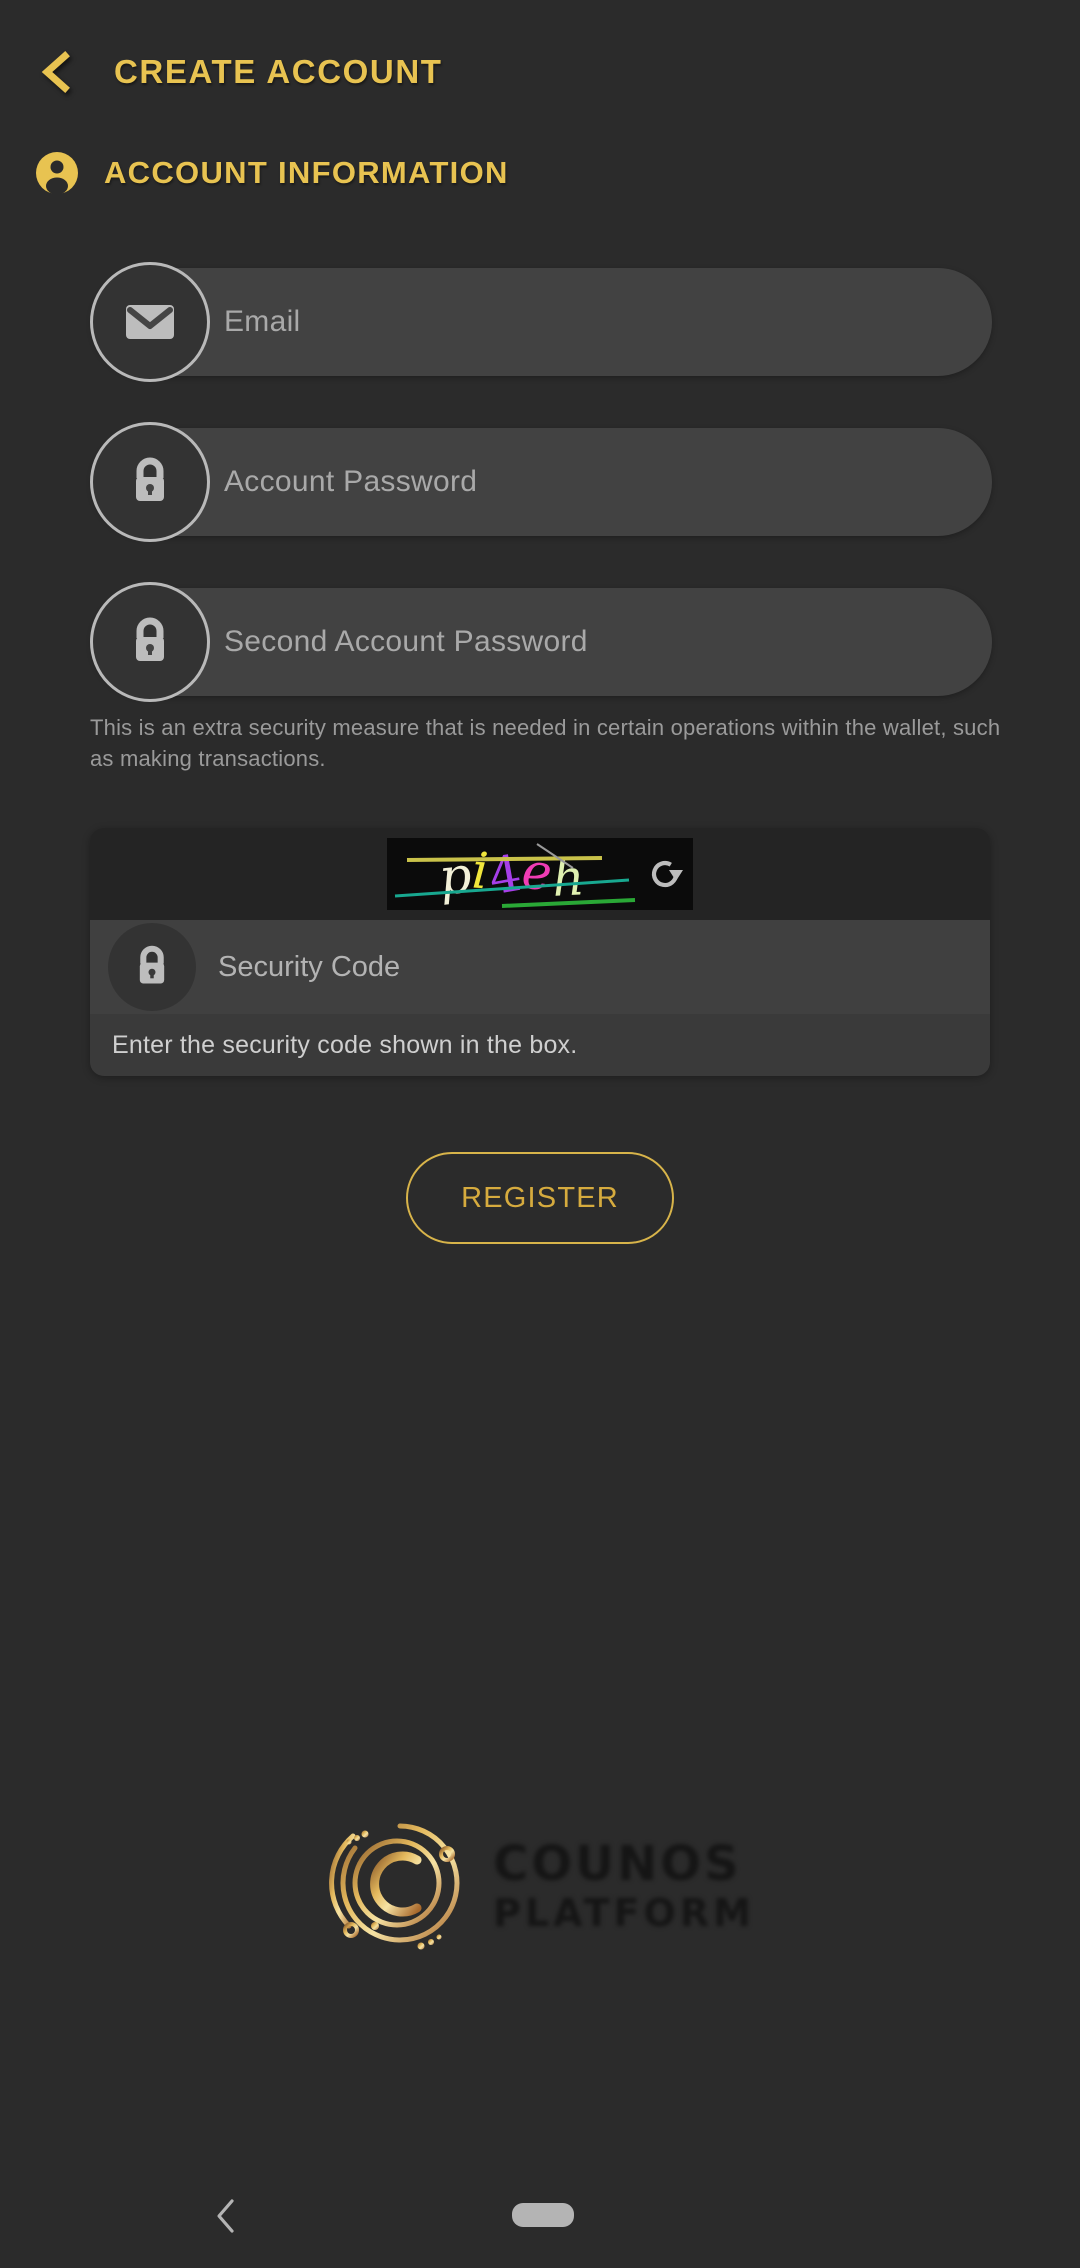 The width and height of the screenshot is (1080, 2268). I want to click on section-title: ACCOUNT INFORMATION, so click(306, 172).